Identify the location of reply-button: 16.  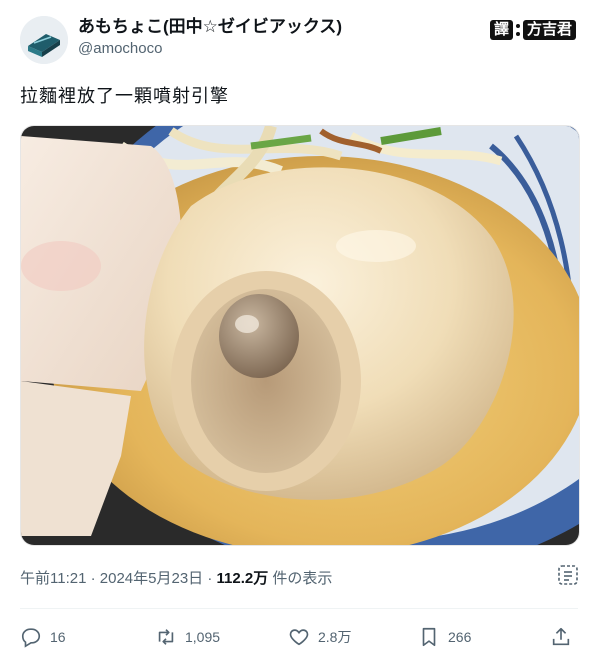
(43, 637).